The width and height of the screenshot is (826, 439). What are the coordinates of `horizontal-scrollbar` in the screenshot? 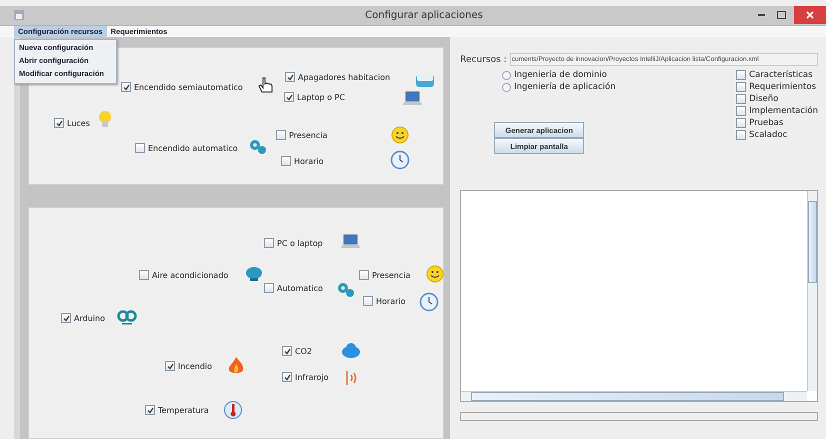 It's located at (634, 396).